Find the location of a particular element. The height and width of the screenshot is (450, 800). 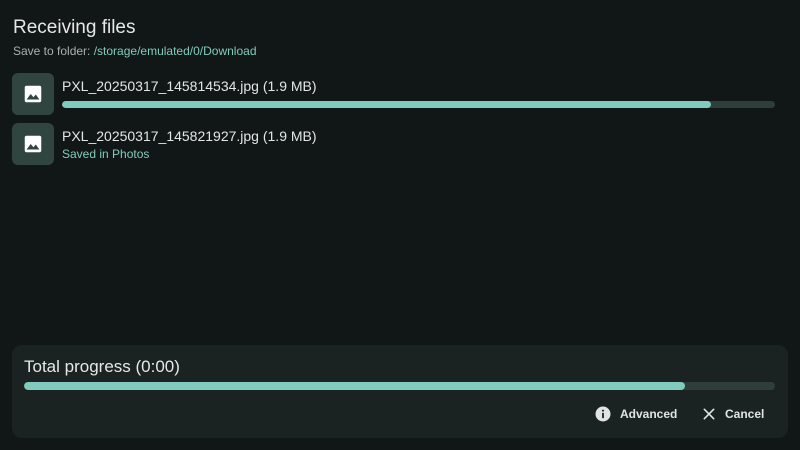

file-name: PXL_20250317_145814534.jpg (1.9 MB) is located at coordinates (189, 86).